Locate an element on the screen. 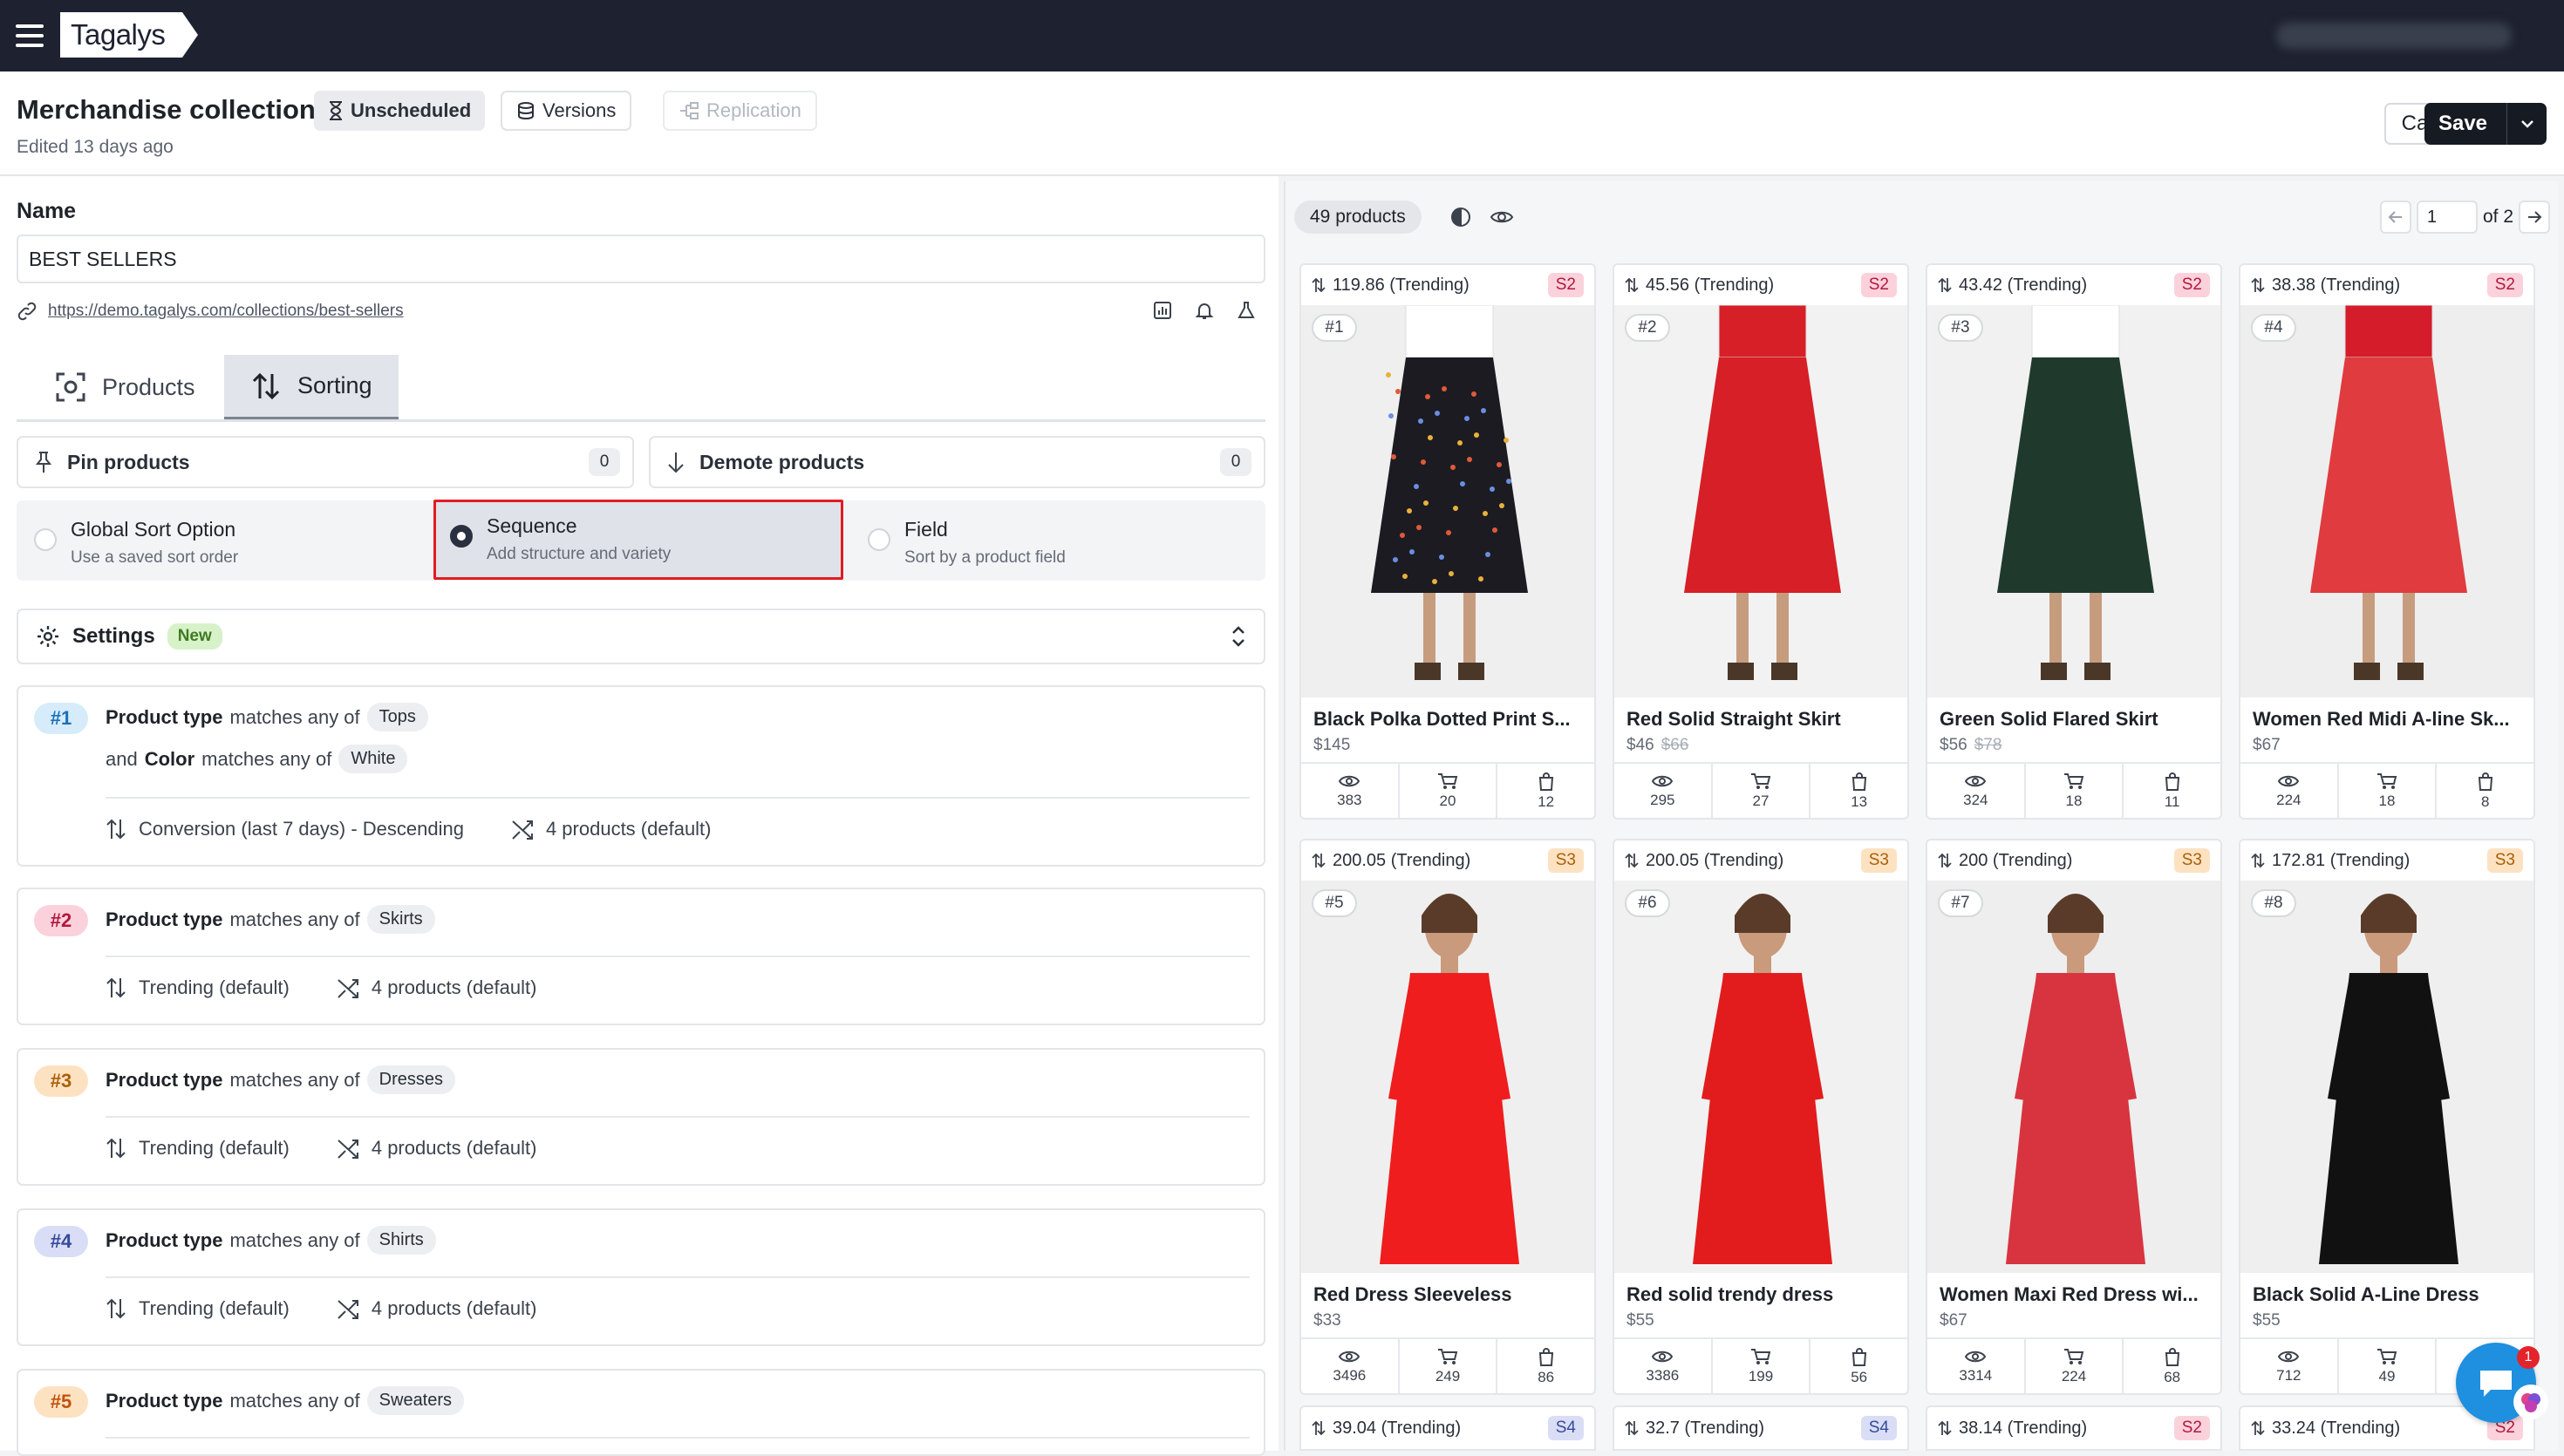 Image resolution: width=2564 pixels, height=1456 pixels. radio-field: Field Sort by a product field is located at coordinates (1059, 541).